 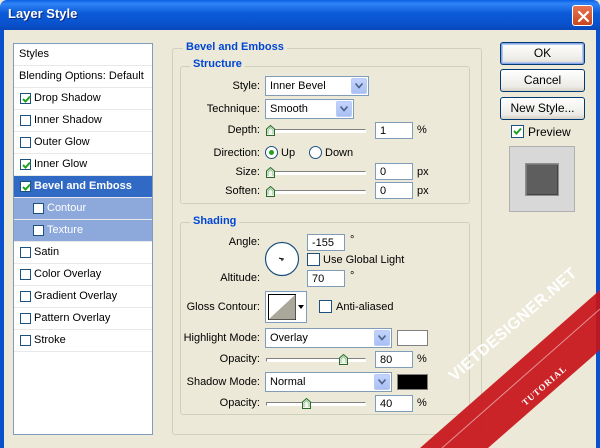 I want to click on angle-unit: °, so click(x=352, y=240).